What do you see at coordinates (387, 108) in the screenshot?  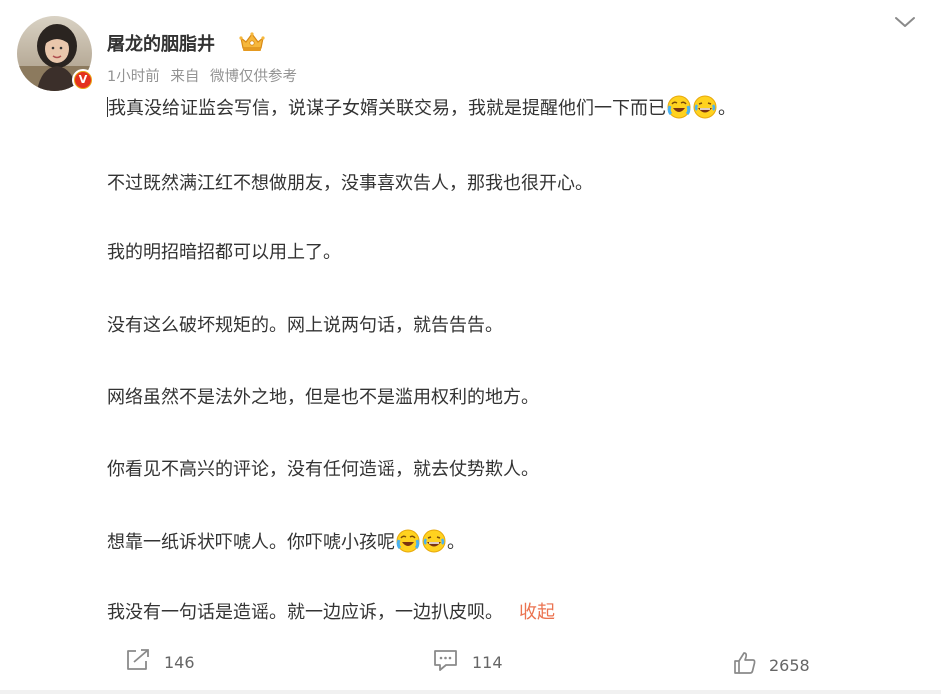 I see `paragraph-text: 我真没给证监会写信，说谋子女婿关联交易，我就是提醒他们一下而已` at bounding box center [387, 108].